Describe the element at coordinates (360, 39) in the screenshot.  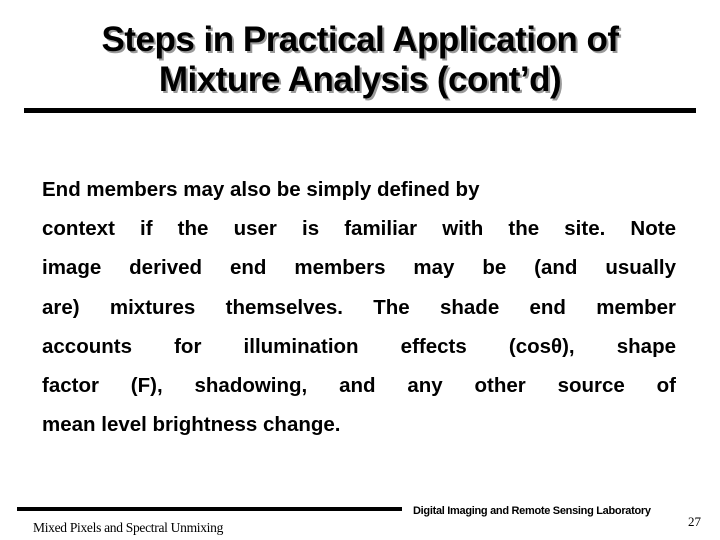
I see `slide-title-line-1: Steps in Practical Application of` at that location.